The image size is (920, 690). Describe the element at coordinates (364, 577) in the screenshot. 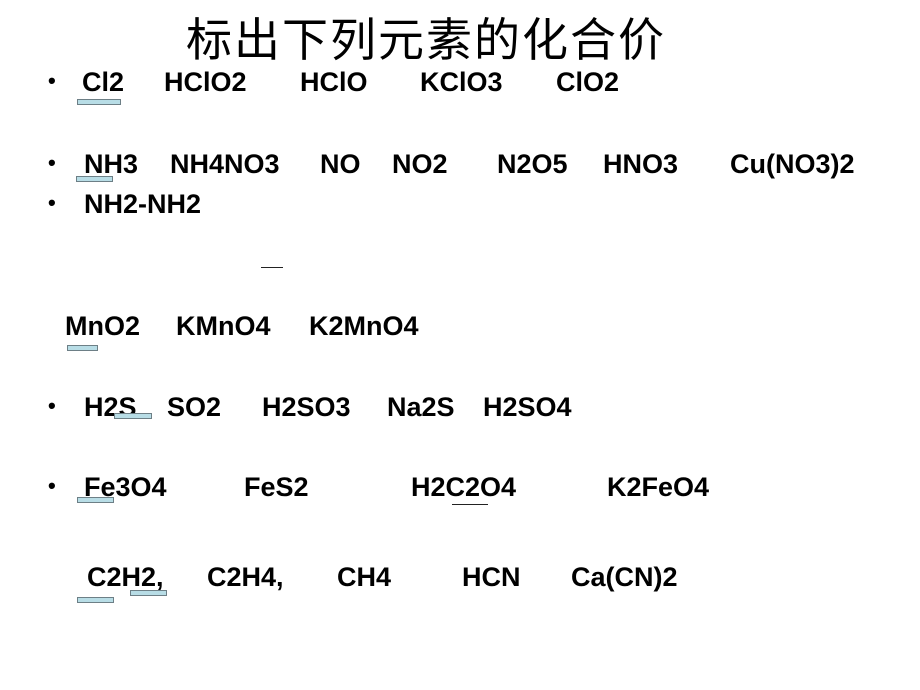

I see `formula: CH4` at that location.